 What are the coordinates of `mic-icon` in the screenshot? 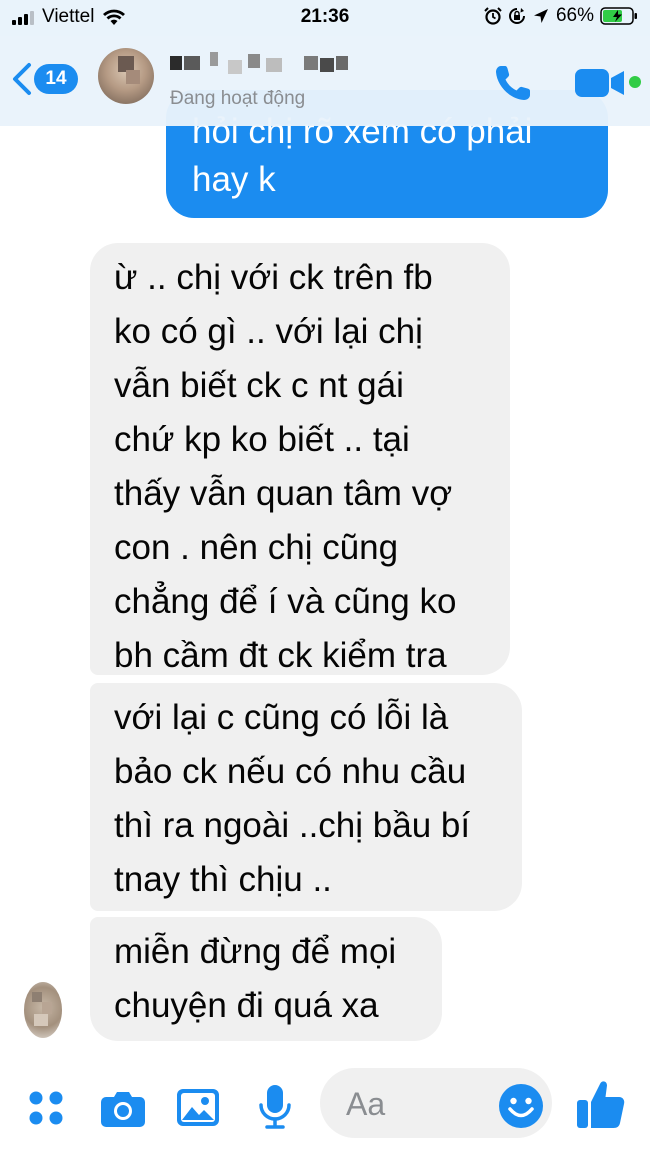 It's located at (275, 1107).